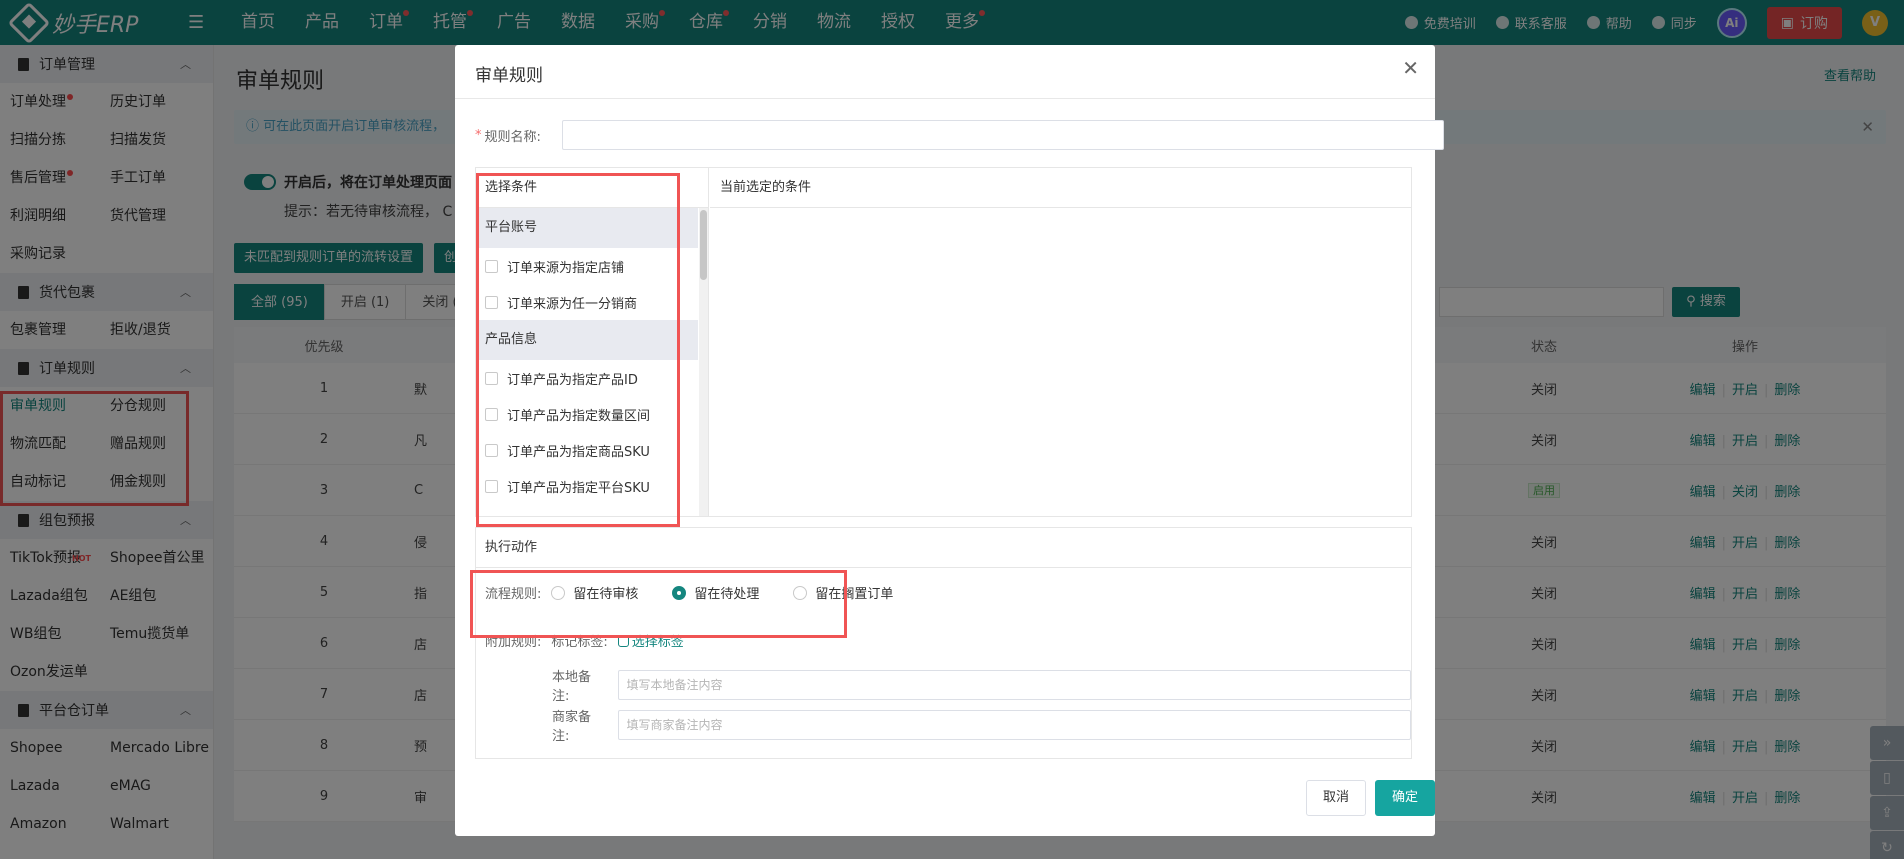 Image resolution: width=1904 pixels, height=859 pixels. I want to click on dialog-header: 审单规则 ✕, so click(945, 72).